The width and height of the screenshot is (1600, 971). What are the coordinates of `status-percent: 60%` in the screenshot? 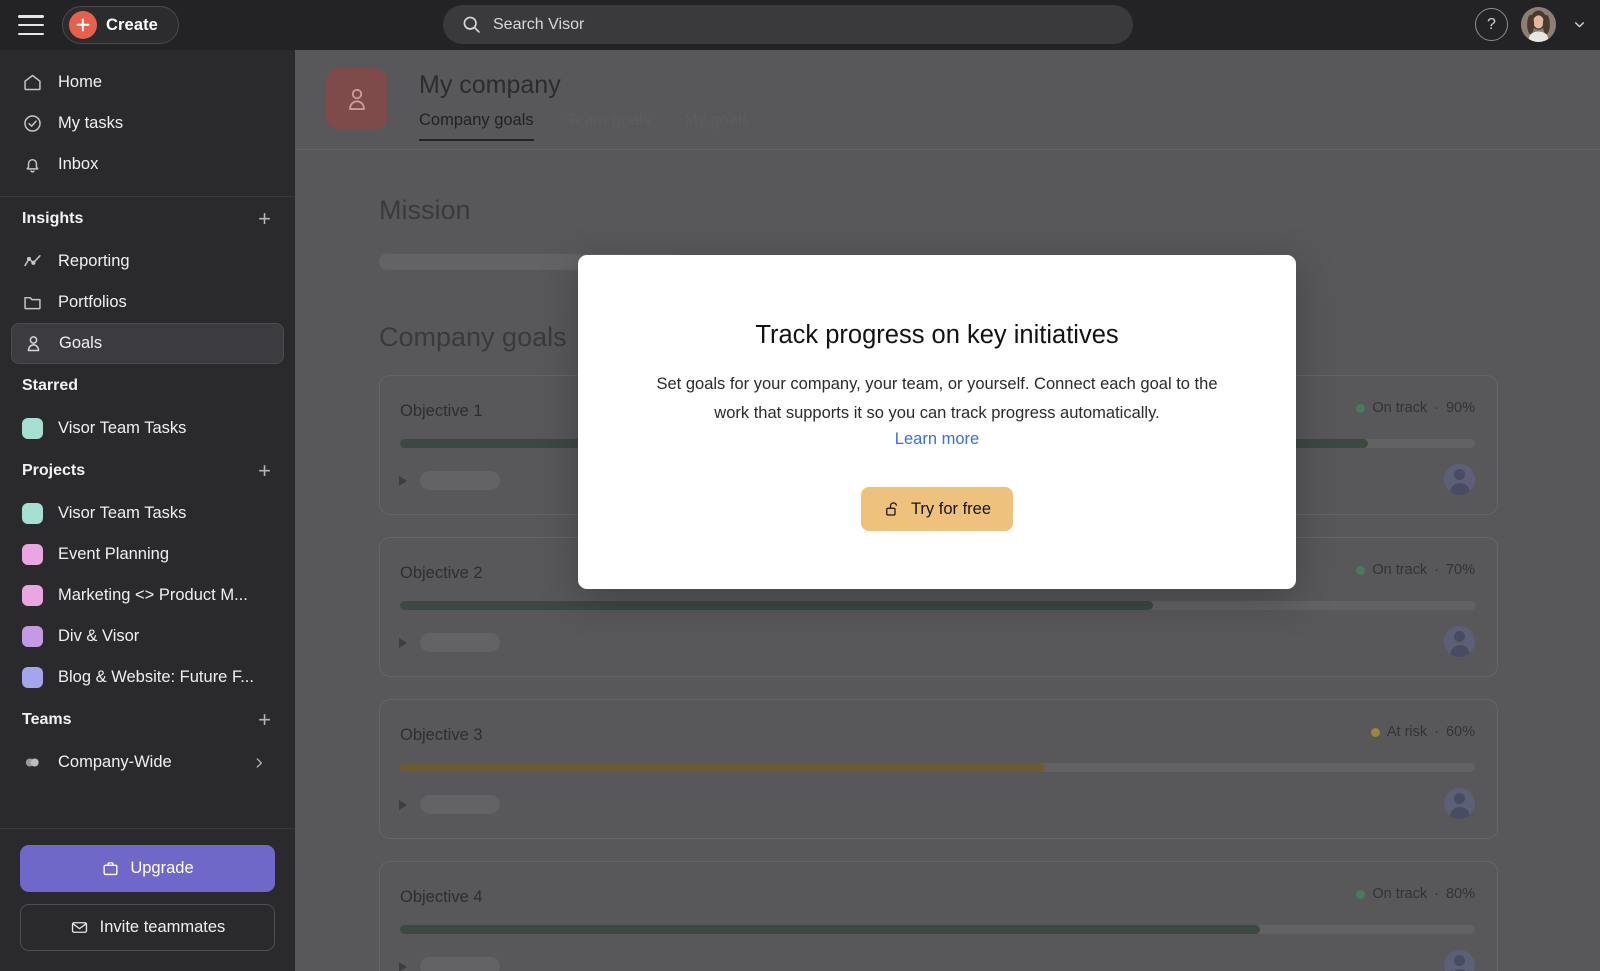 It's located at (1460, 732).